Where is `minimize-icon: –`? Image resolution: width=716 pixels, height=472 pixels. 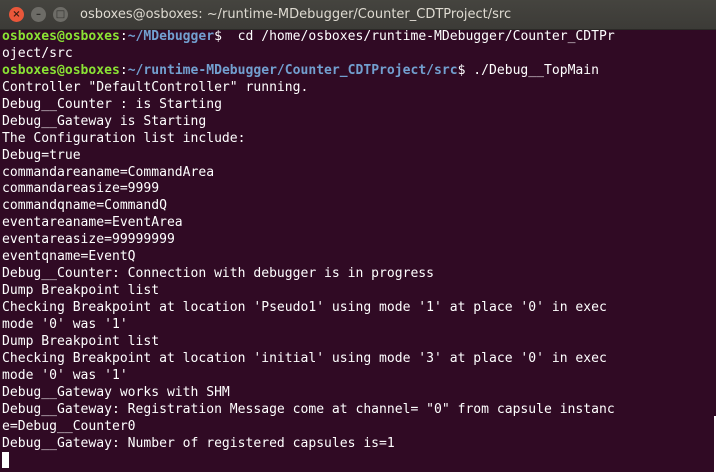 minimize-icon: – is located at coordinates (38, 14).